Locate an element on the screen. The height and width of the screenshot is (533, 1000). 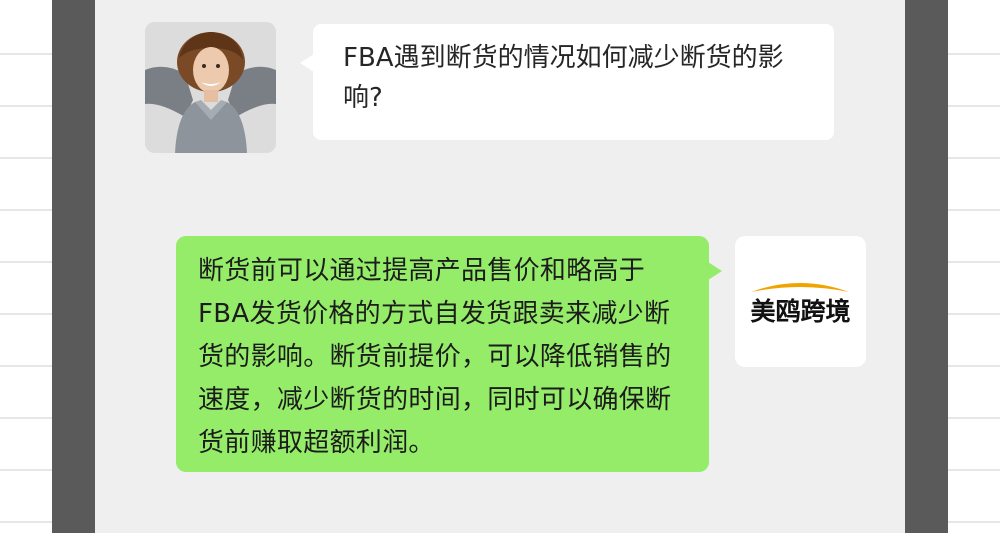
woman-portrait-icon is located at coordinates (210, 87).